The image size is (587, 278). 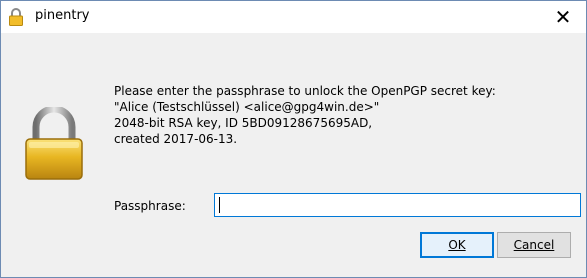 What do you see at coordinates (62, 15) in the screenshot?
I see `window-title: pinentry` at bounding box center [62, 15].